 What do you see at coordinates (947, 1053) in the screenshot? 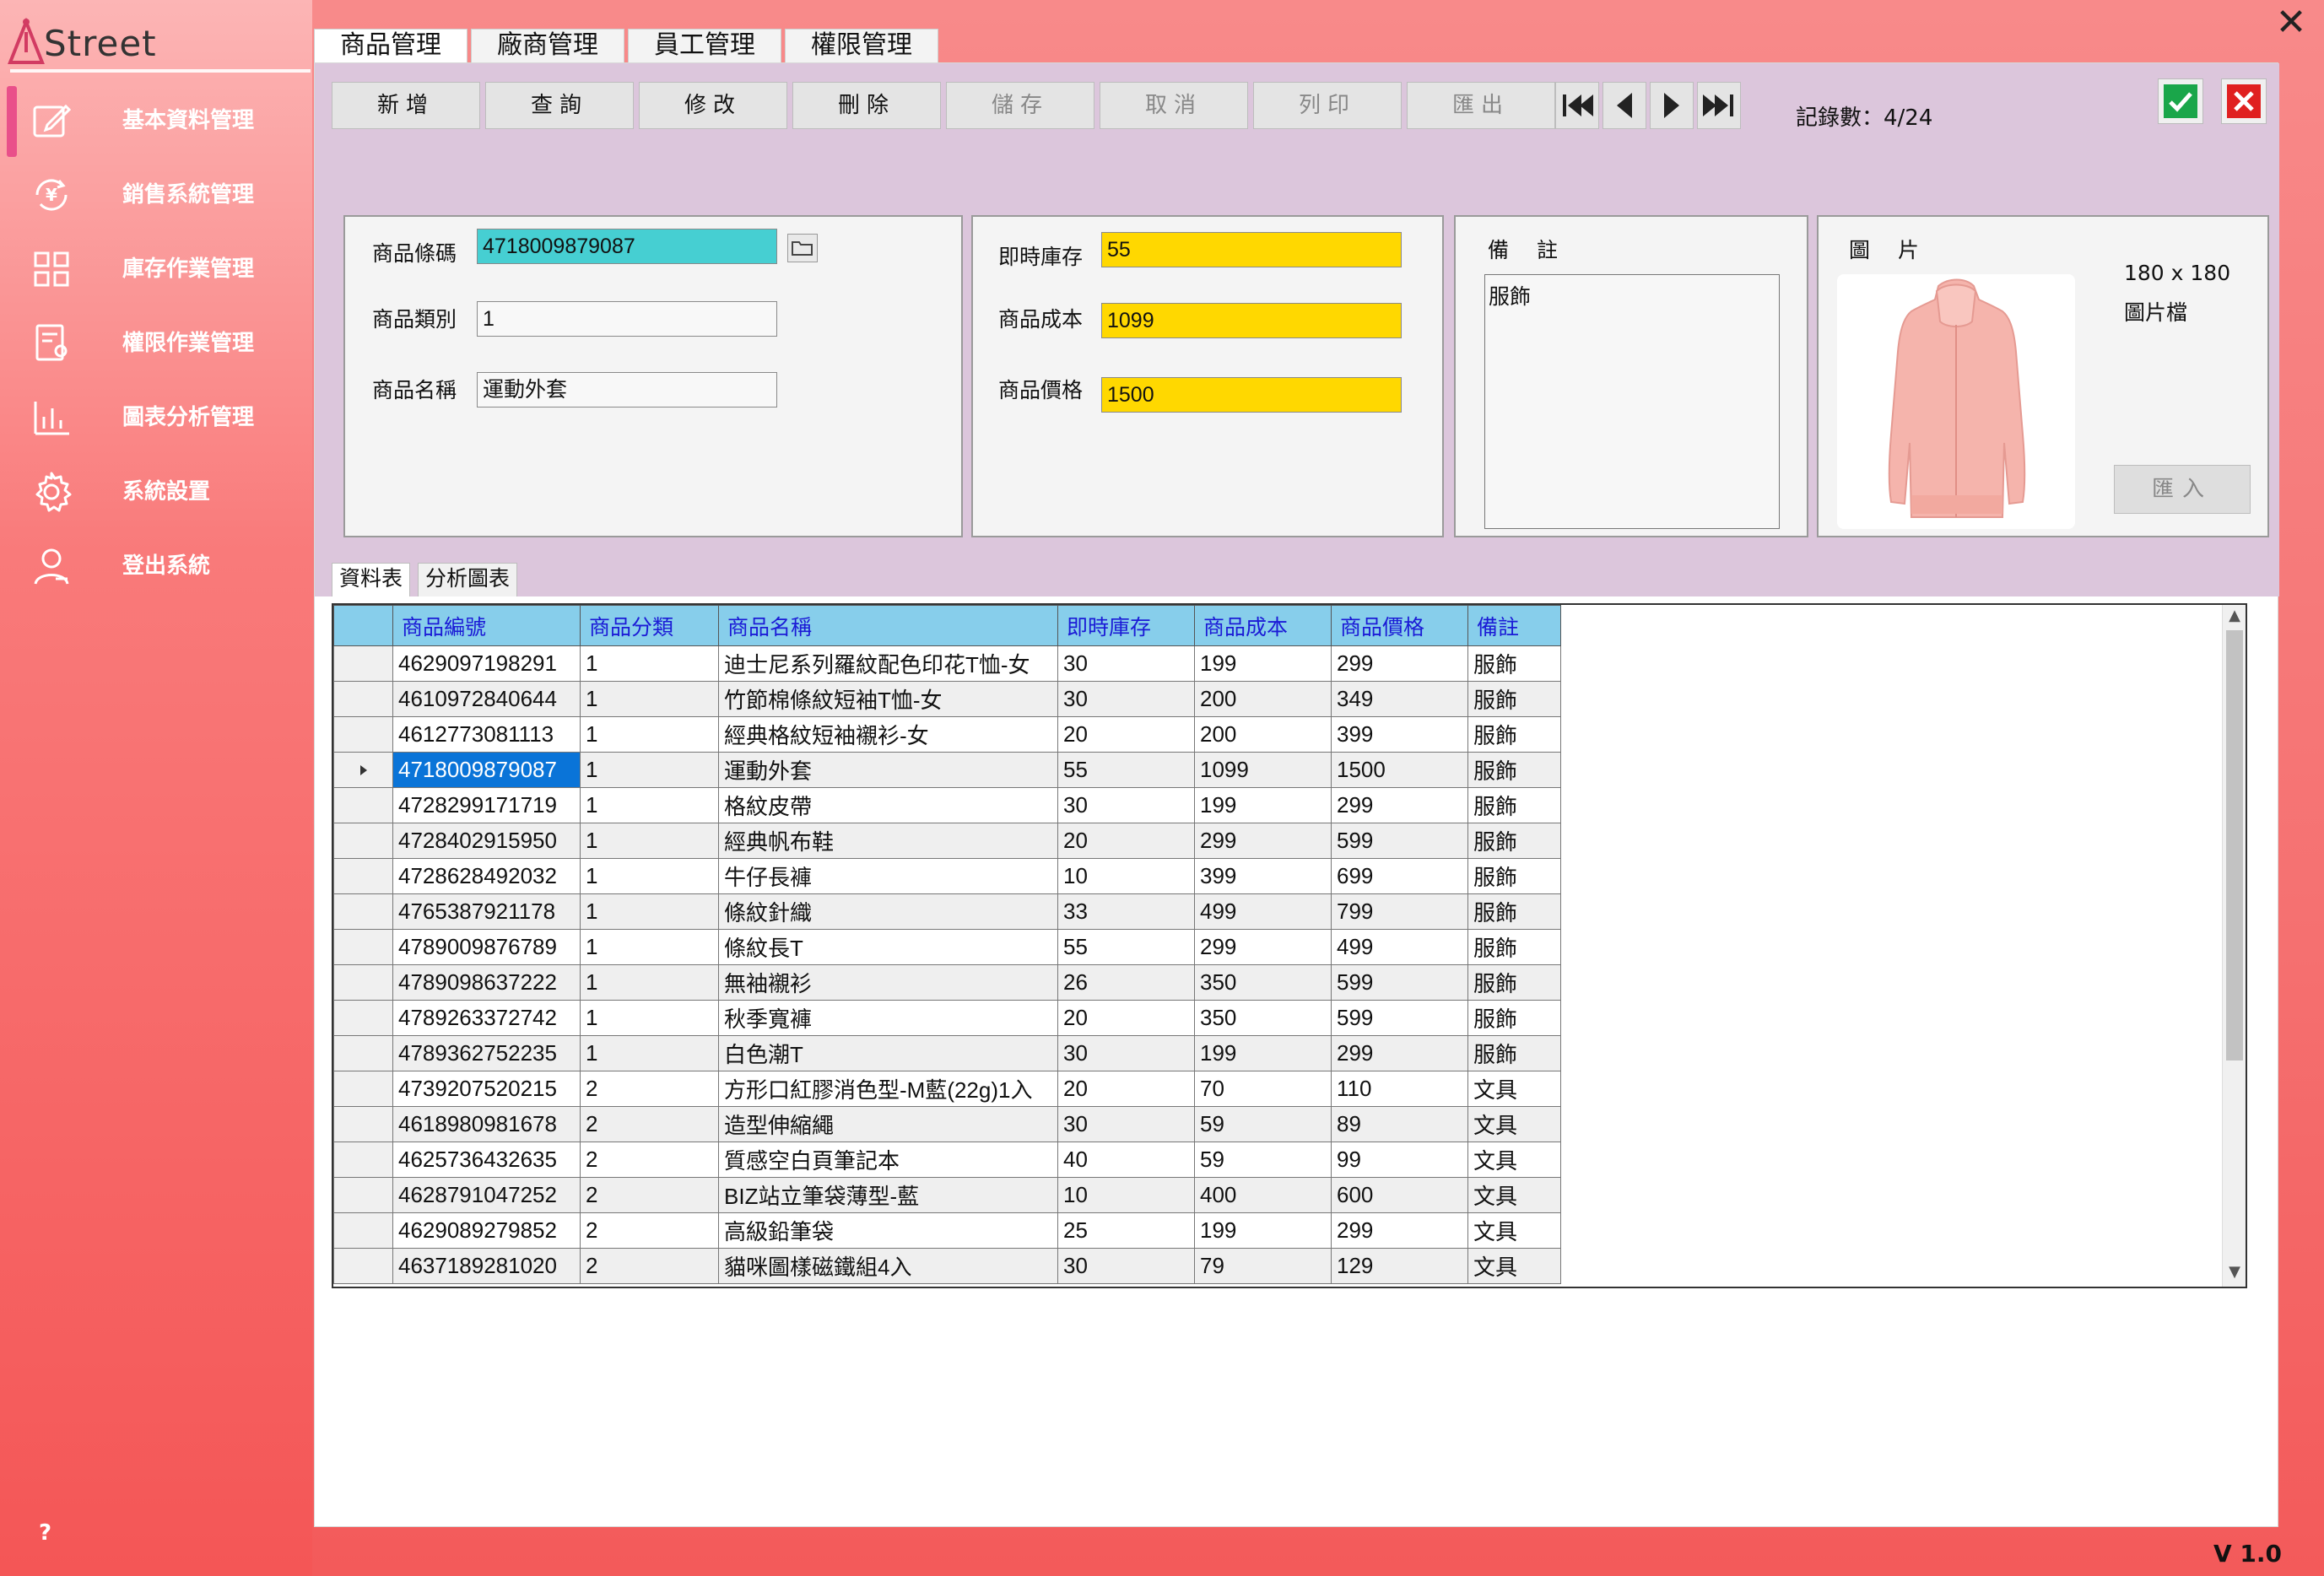
I see `table-row: 4789362752235 1 白色潮T 30 199 299 服飾` at bounding box center [947, 1053].